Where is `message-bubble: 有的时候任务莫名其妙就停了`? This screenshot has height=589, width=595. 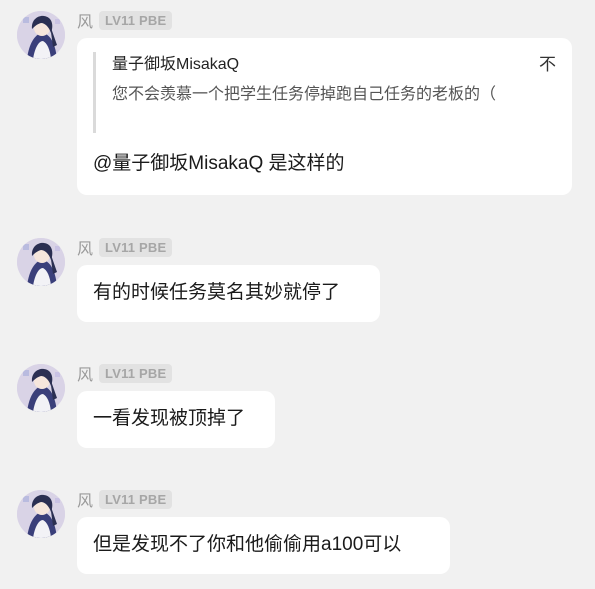 message-bubble: 有的时候任务莫名其妙就停了 is located at coordinates (228, 293).